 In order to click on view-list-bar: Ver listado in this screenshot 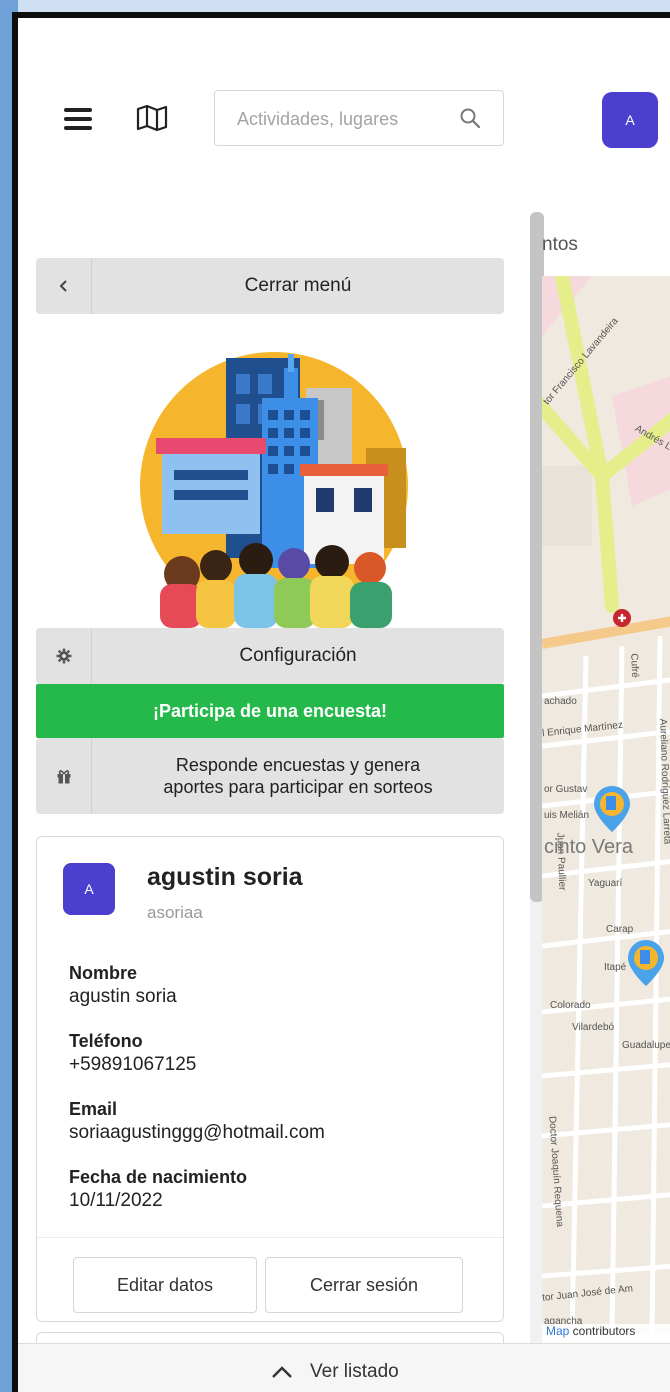, I will do `click(344, 1367)`.